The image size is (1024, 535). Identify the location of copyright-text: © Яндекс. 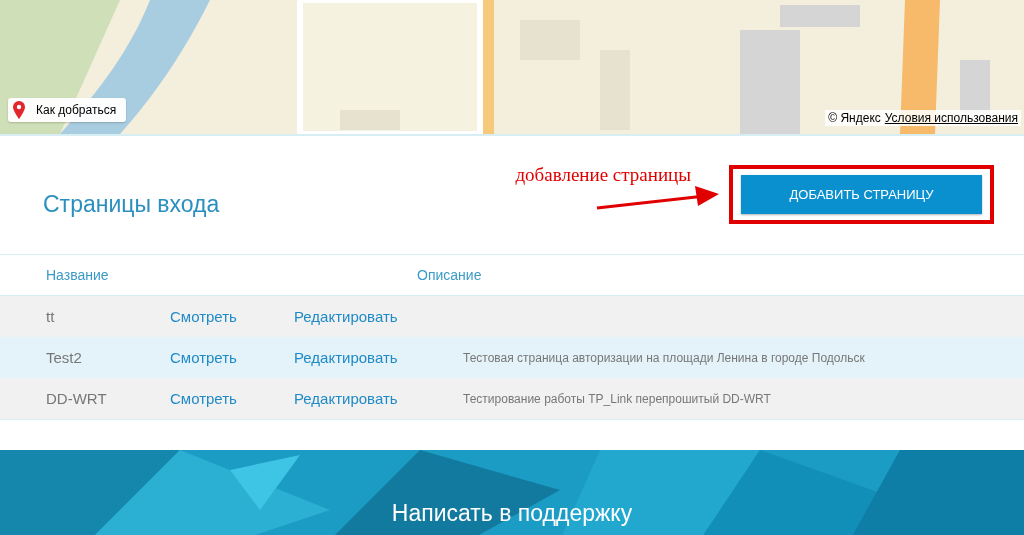
(854, 118).